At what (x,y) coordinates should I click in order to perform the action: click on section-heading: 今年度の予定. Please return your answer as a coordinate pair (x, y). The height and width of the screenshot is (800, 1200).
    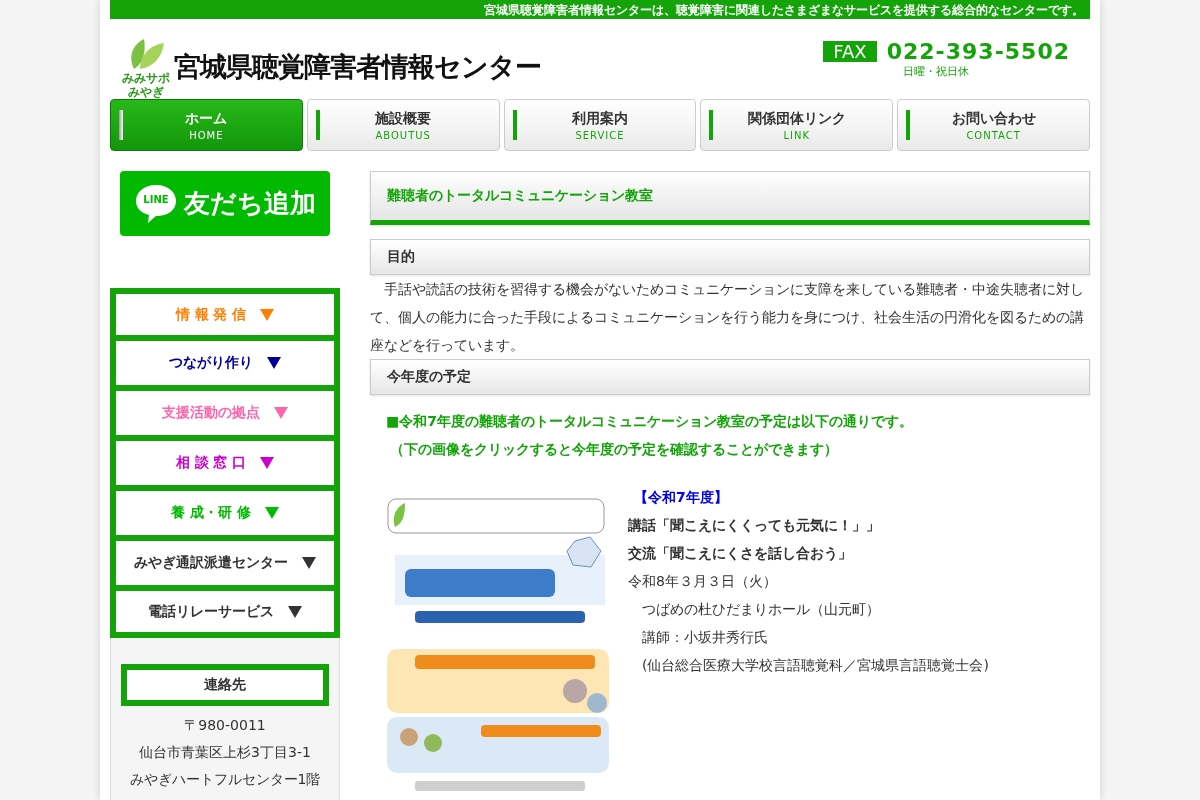
    Looking at the image, I should click on (730, 377).